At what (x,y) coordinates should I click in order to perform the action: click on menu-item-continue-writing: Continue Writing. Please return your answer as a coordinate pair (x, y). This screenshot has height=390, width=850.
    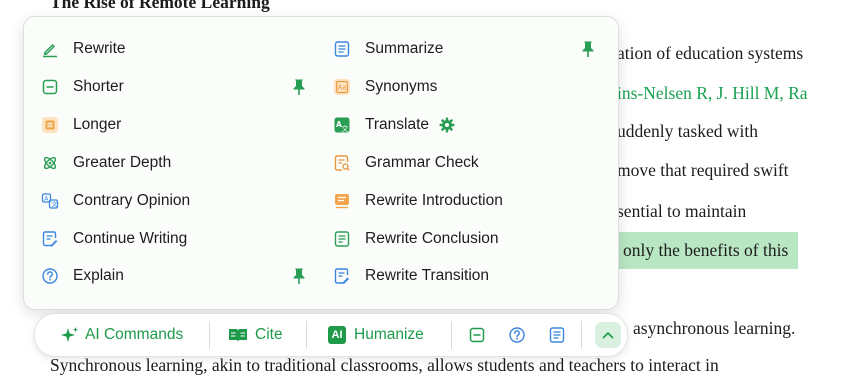
    Looking at the image, I should click on (173, 239).